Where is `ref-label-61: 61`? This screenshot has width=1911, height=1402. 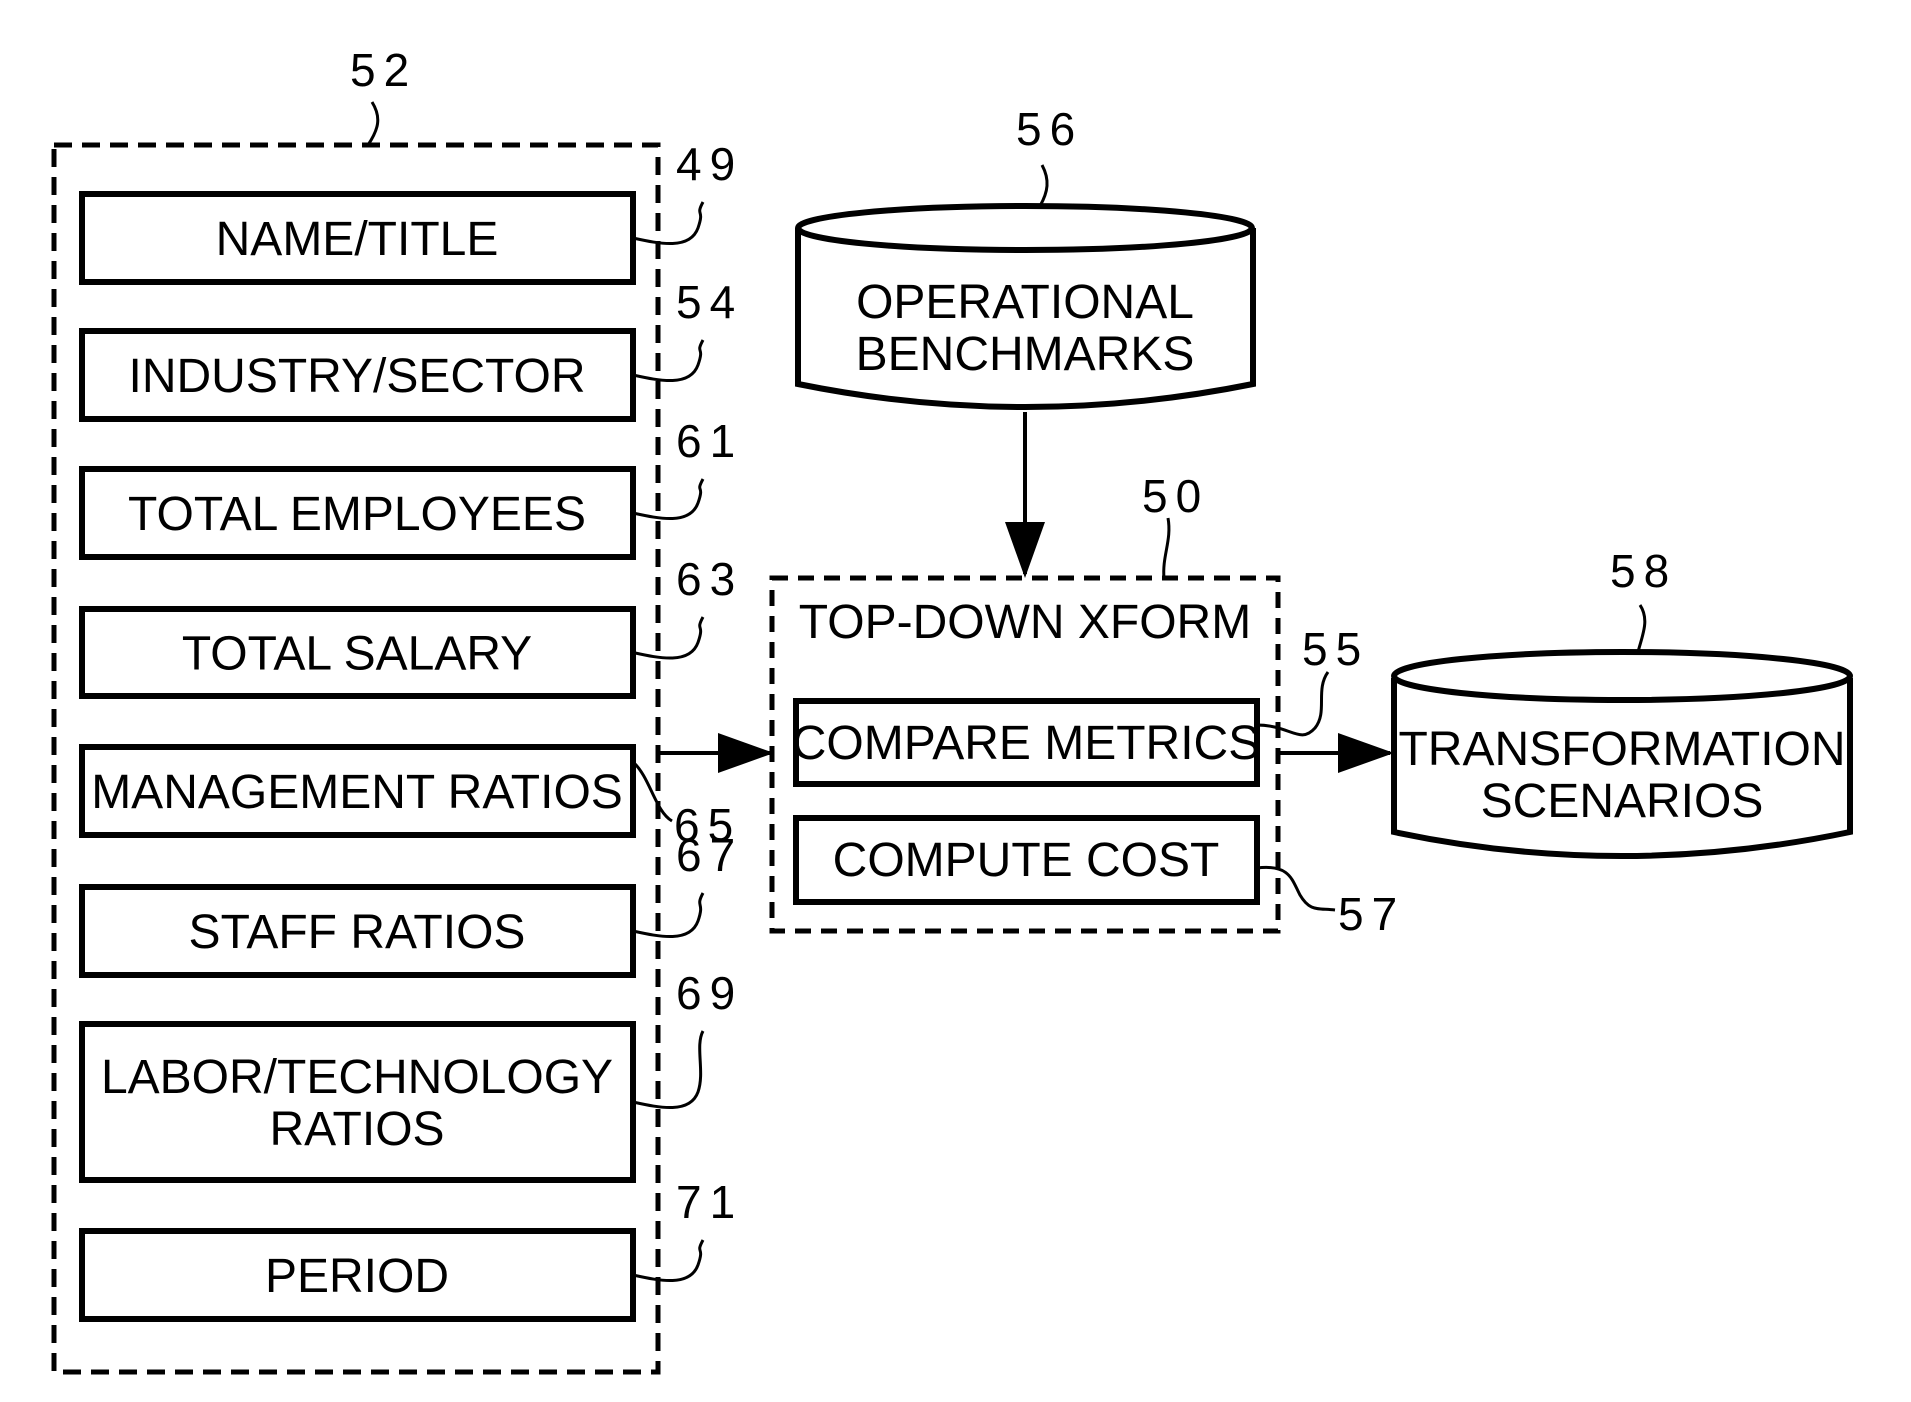
ref-label-61: 61 is located at coordinates (709, 441).